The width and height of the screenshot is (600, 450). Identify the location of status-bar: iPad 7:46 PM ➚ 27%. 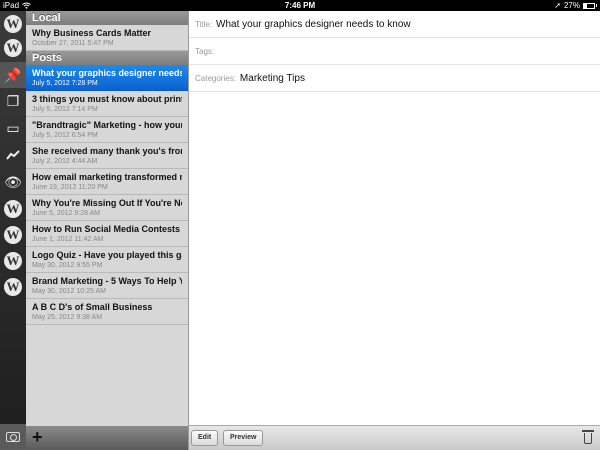
(300, 5).